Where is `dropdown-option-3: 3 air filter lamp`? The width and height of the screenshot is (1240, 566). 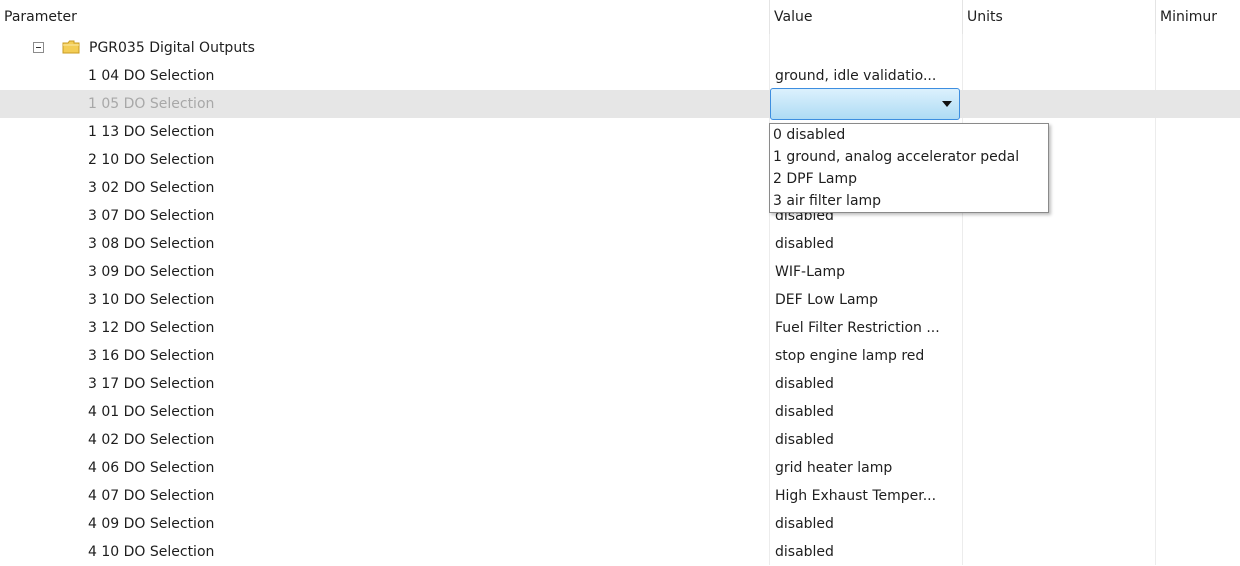
dropdown-option-3: 3 air filter lamp is located at coordinates (909, 201).